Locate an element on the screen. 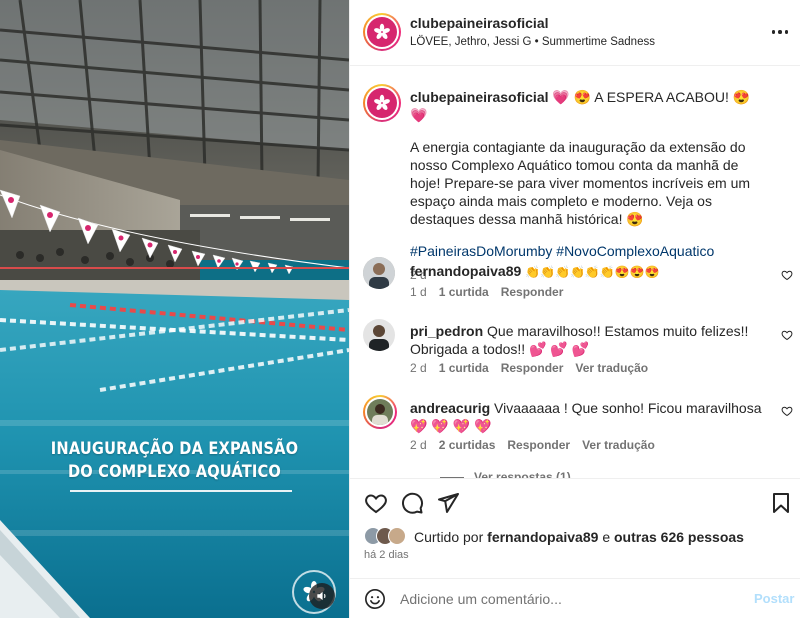 This screenshot has height=618, width=800. comment-time: 1 d is located at coordinates (418, 292).